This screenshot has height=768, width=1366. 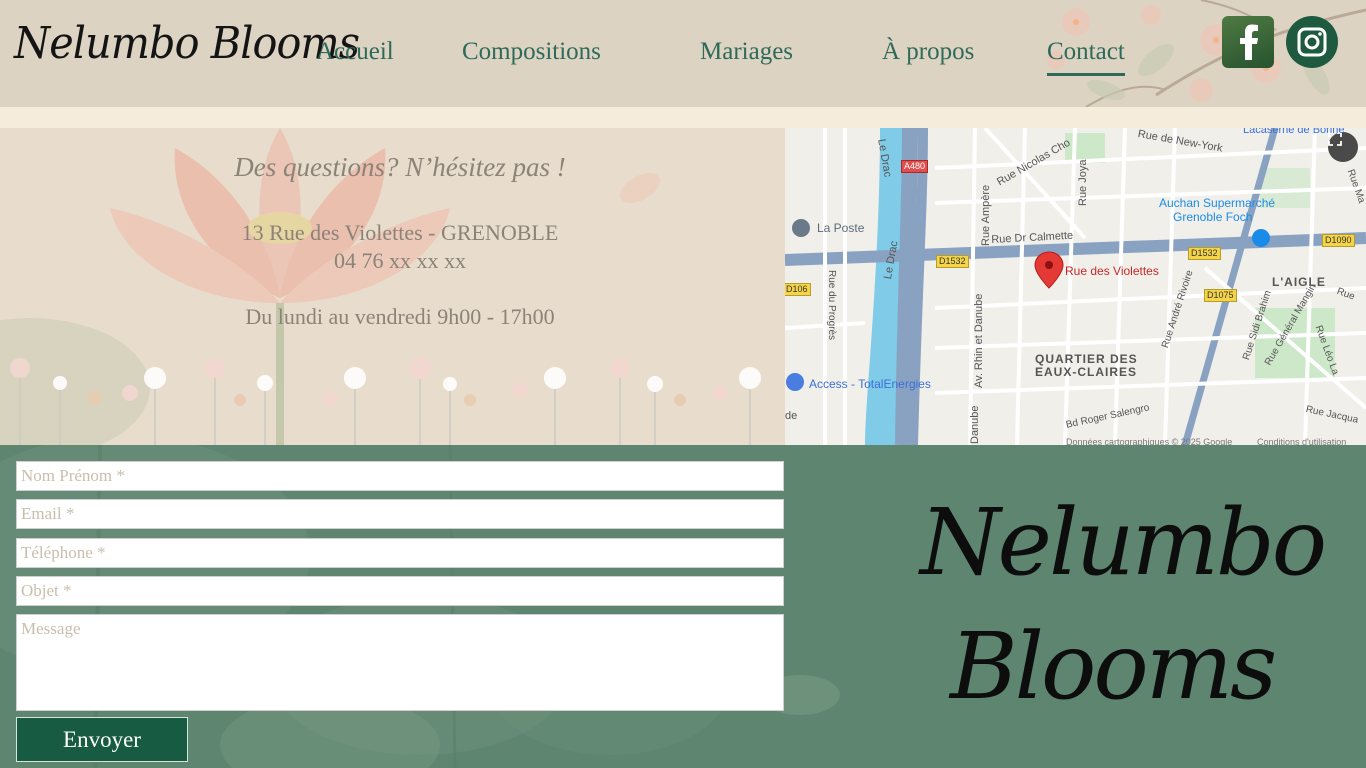 What do you see at coordinates (400, 260) in the screenshot?
I see `contact-phone: 04 76 xx xx xx` at bounding box center [400, 260].